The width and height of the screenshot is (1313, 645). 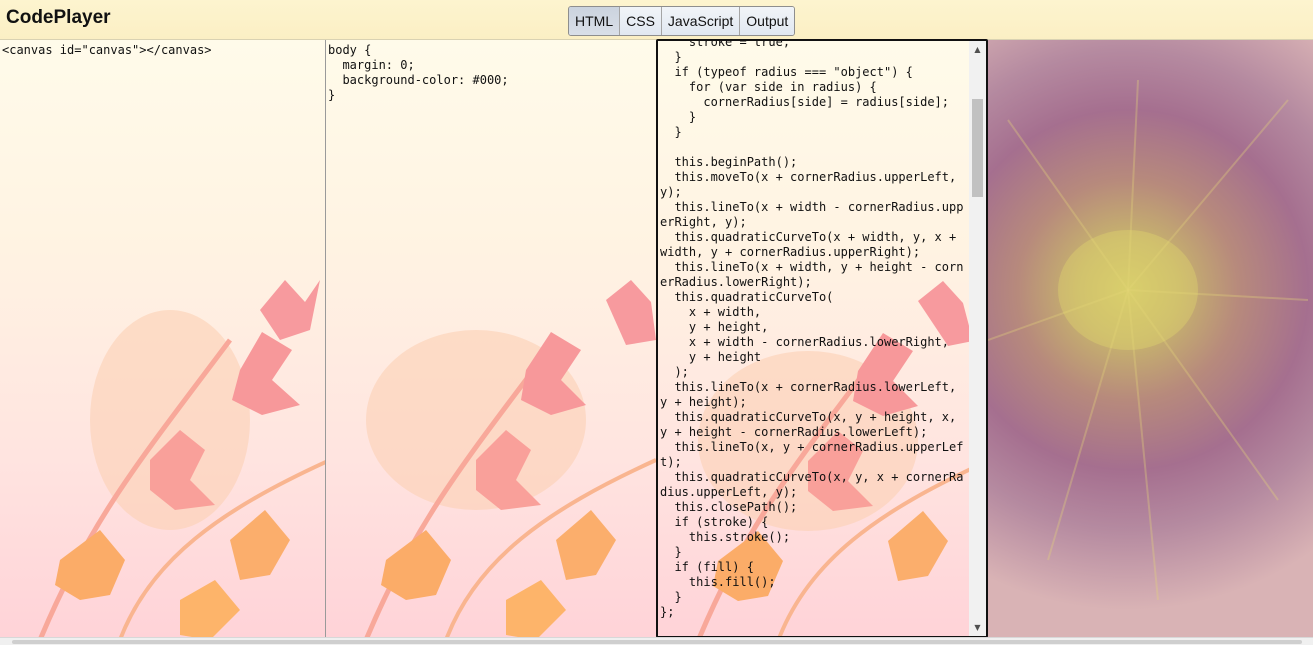 I want to click on header-bar: CodePlayer HTML CSS JavaScript Output, so click(x=656, y=20).